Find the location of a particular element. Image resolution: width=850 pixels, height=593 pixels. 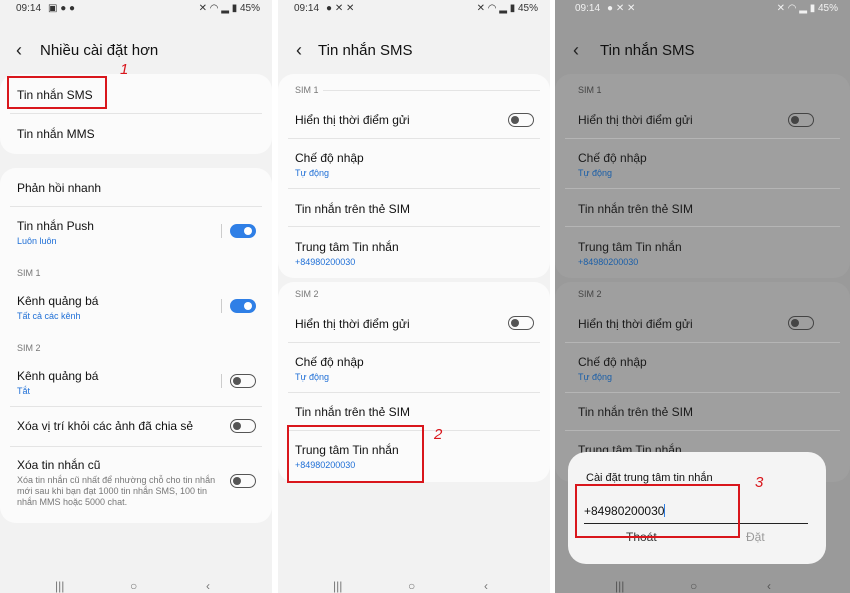

set-button: Đặt is located at coordinates (755, 537).